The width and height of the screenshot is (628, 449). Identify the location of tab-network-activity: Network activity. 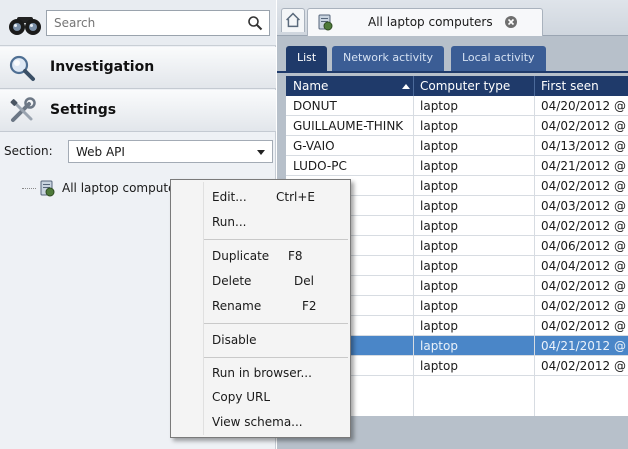
(388, 58).